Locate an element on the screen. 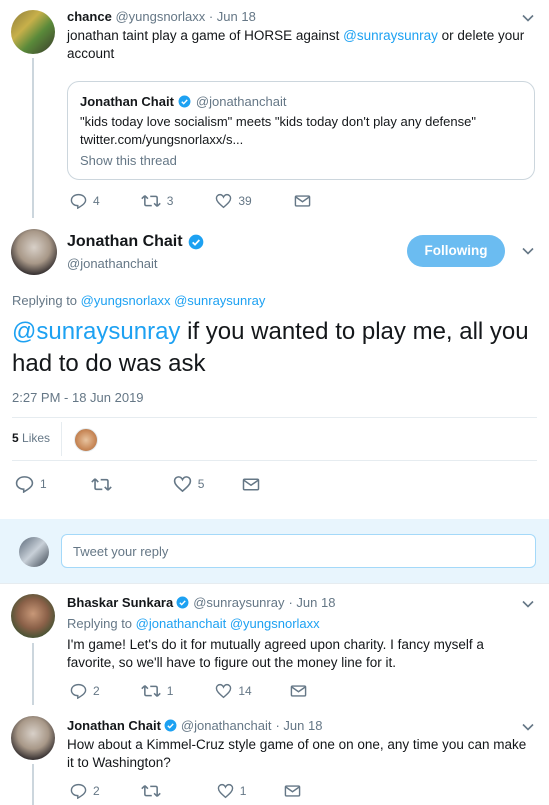 This screenshot has width=549, height=805. like-button: 14 is located at coordinates (233, 691).